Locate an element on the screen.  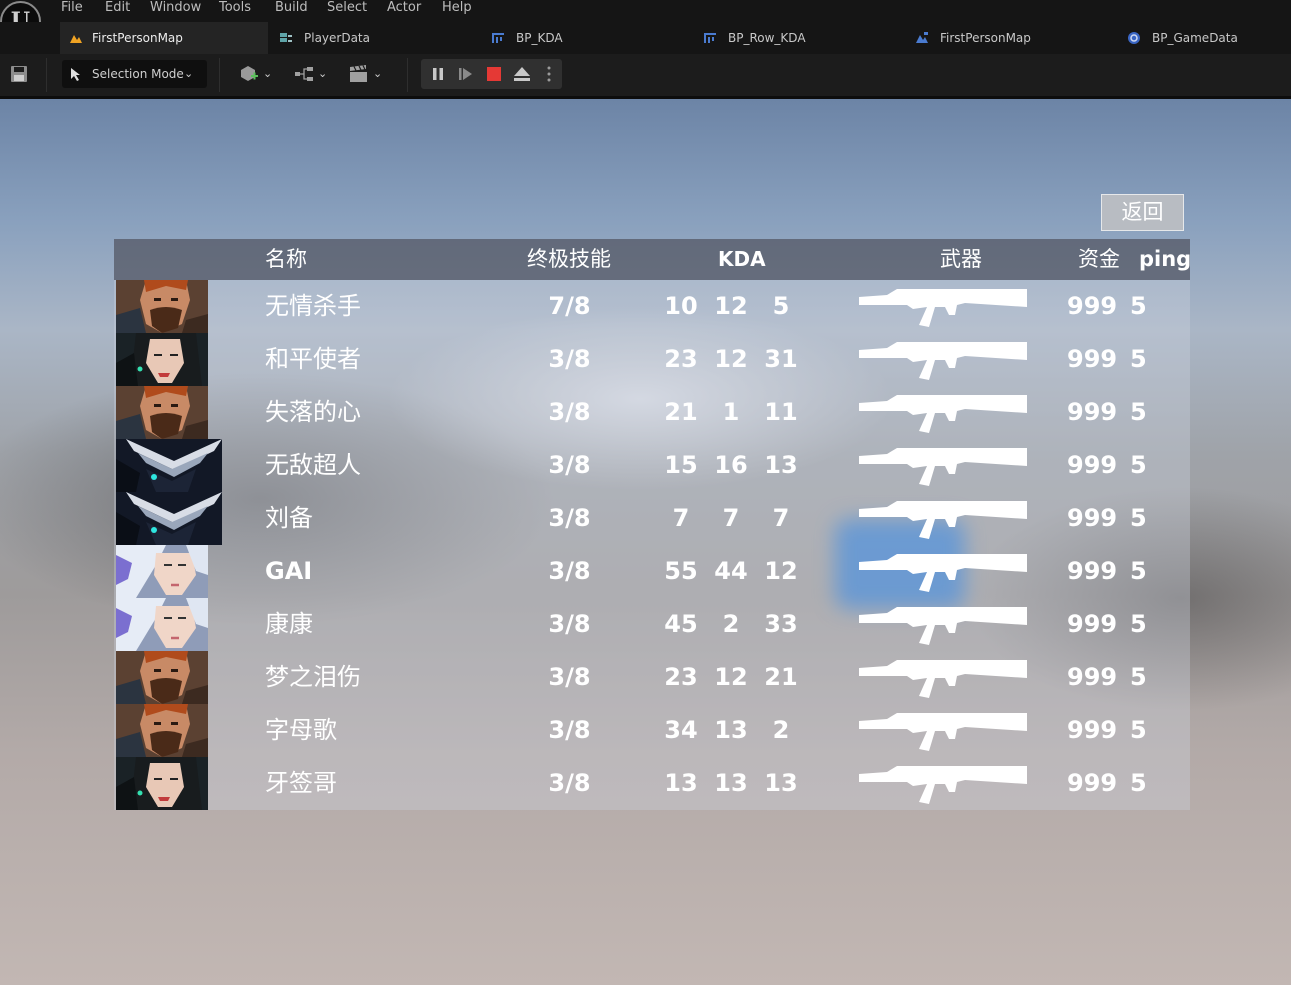
player-assists: 31 is located at coordinates (781, 359).